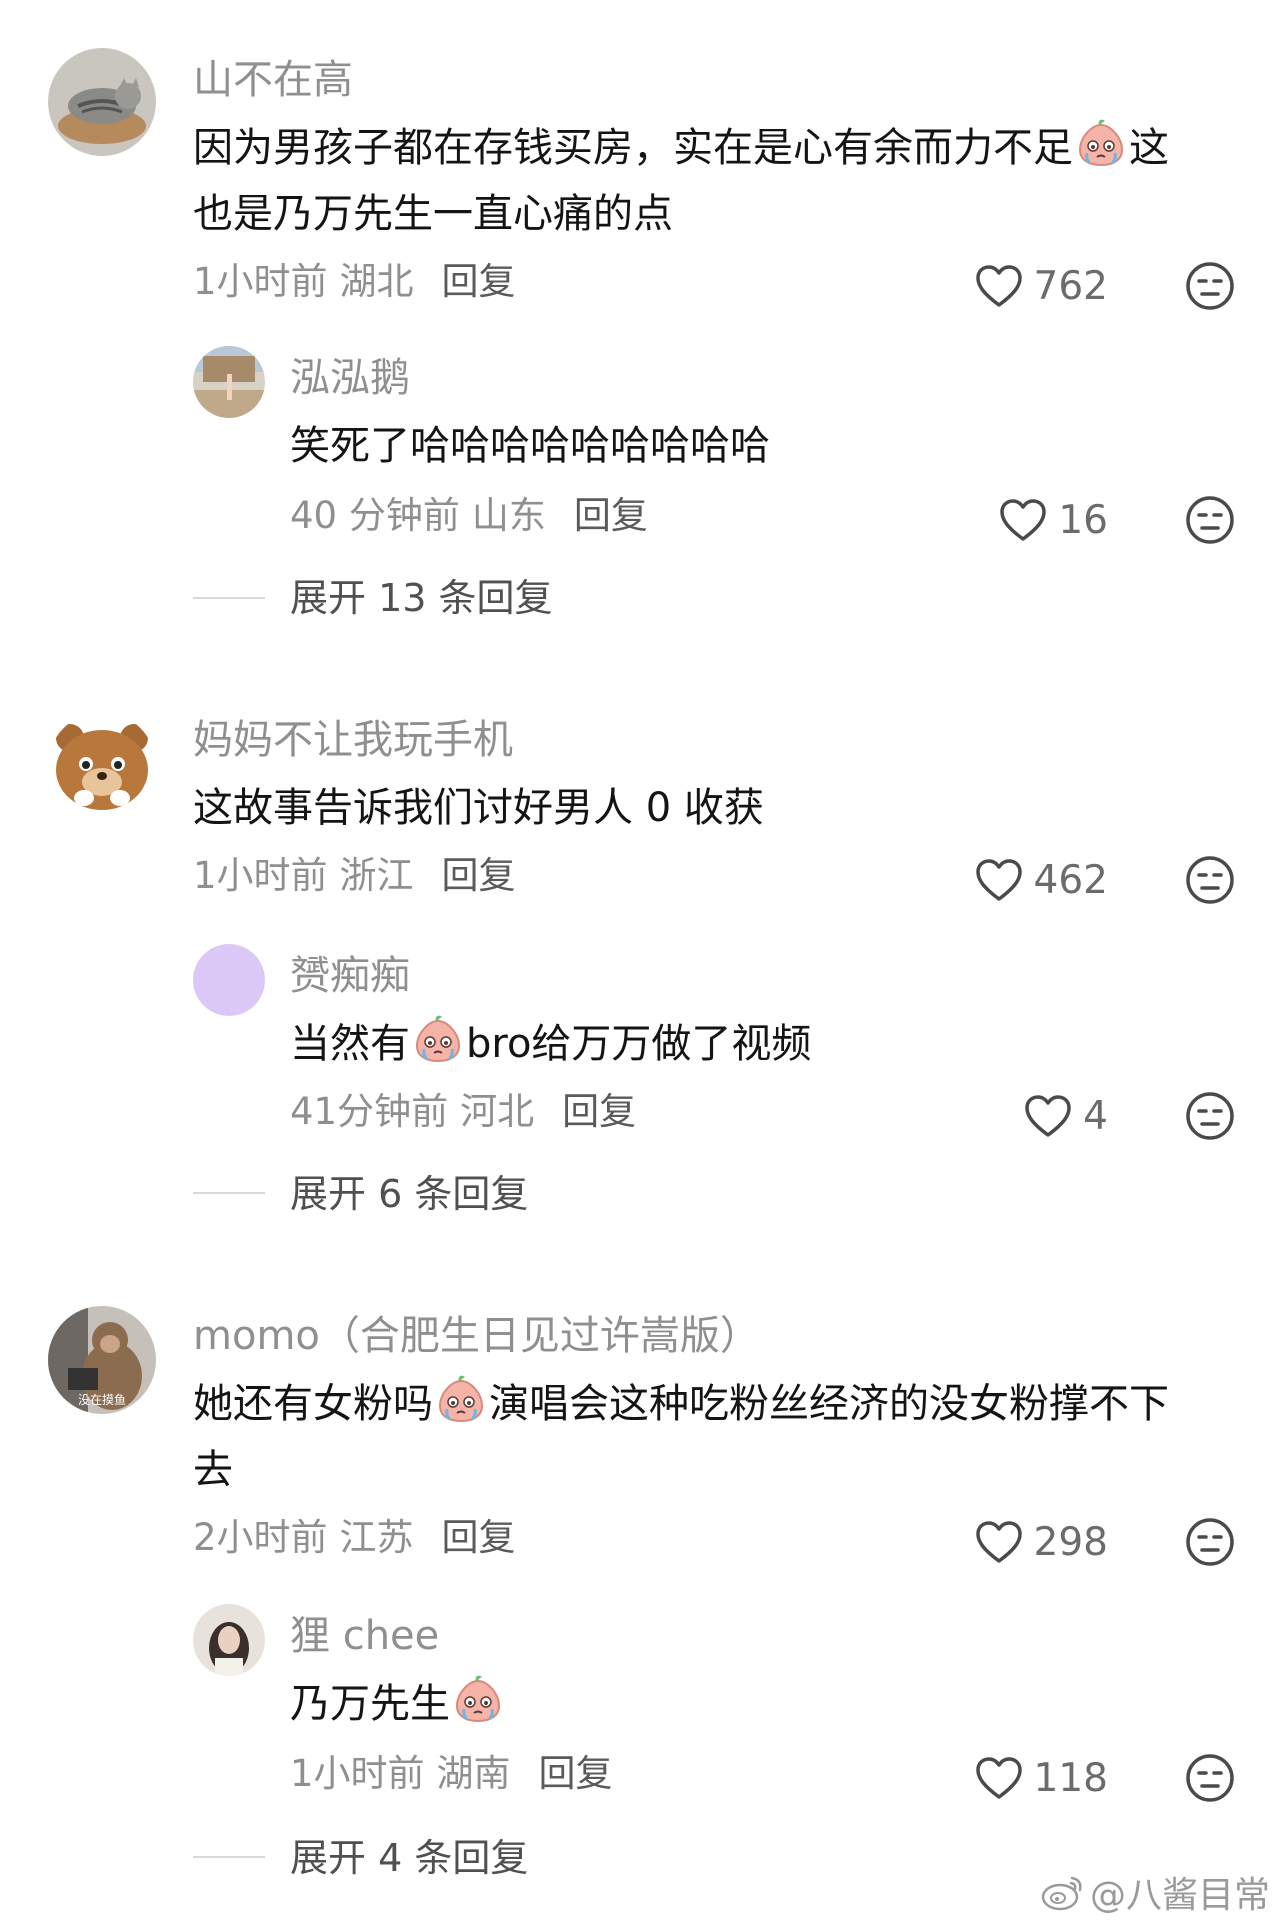 This screenshot has width=1284, height=1926. What do you see at coordinates (639, 1044) in the screenshot?
I see `reply-text-part: bro给万万做了视频` at bounding box center [639, 1044].